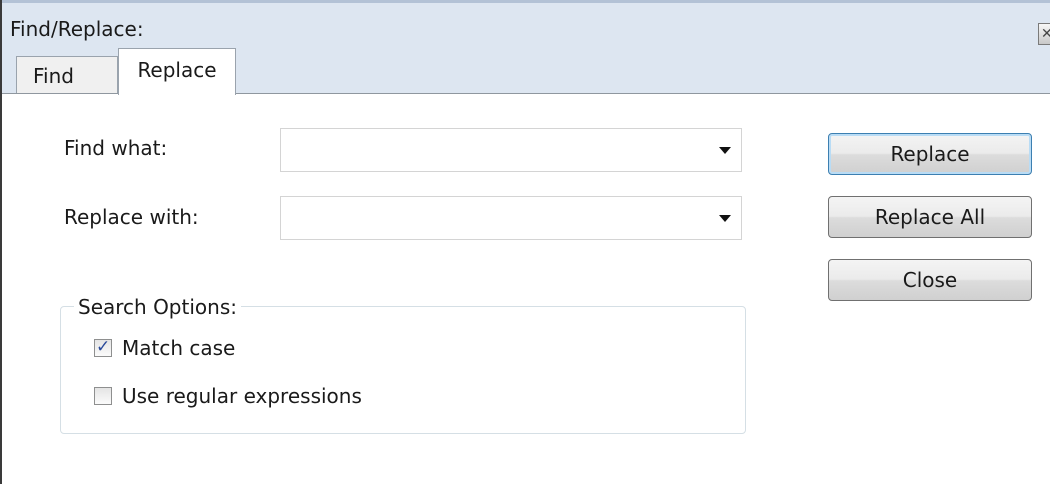 Image resolution: width=1050 pixels, height=484 pixels. I want to click on regex-checkbox, so click(103, 396).